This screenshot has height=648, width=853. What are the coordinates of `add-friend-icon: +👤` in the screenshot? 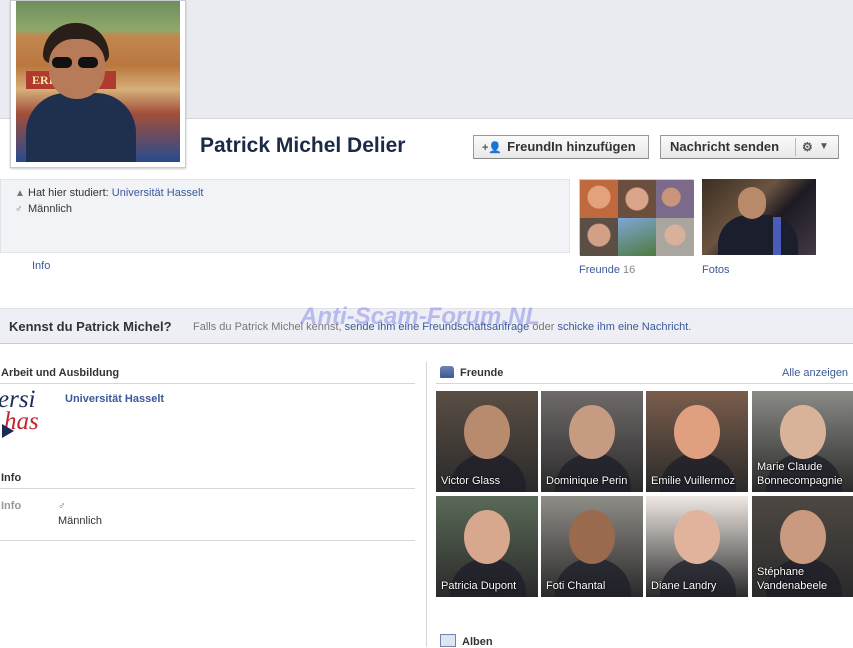 It's located at (492, 148).